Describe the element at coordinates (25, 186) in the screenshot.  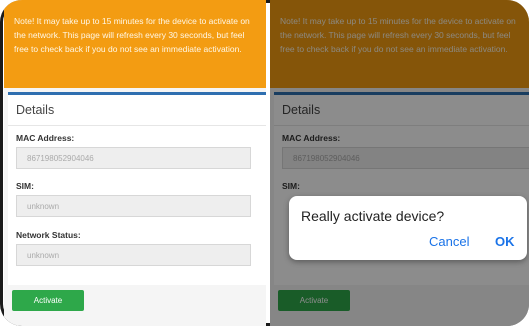
I see `sim-label: SIM:` at that location.